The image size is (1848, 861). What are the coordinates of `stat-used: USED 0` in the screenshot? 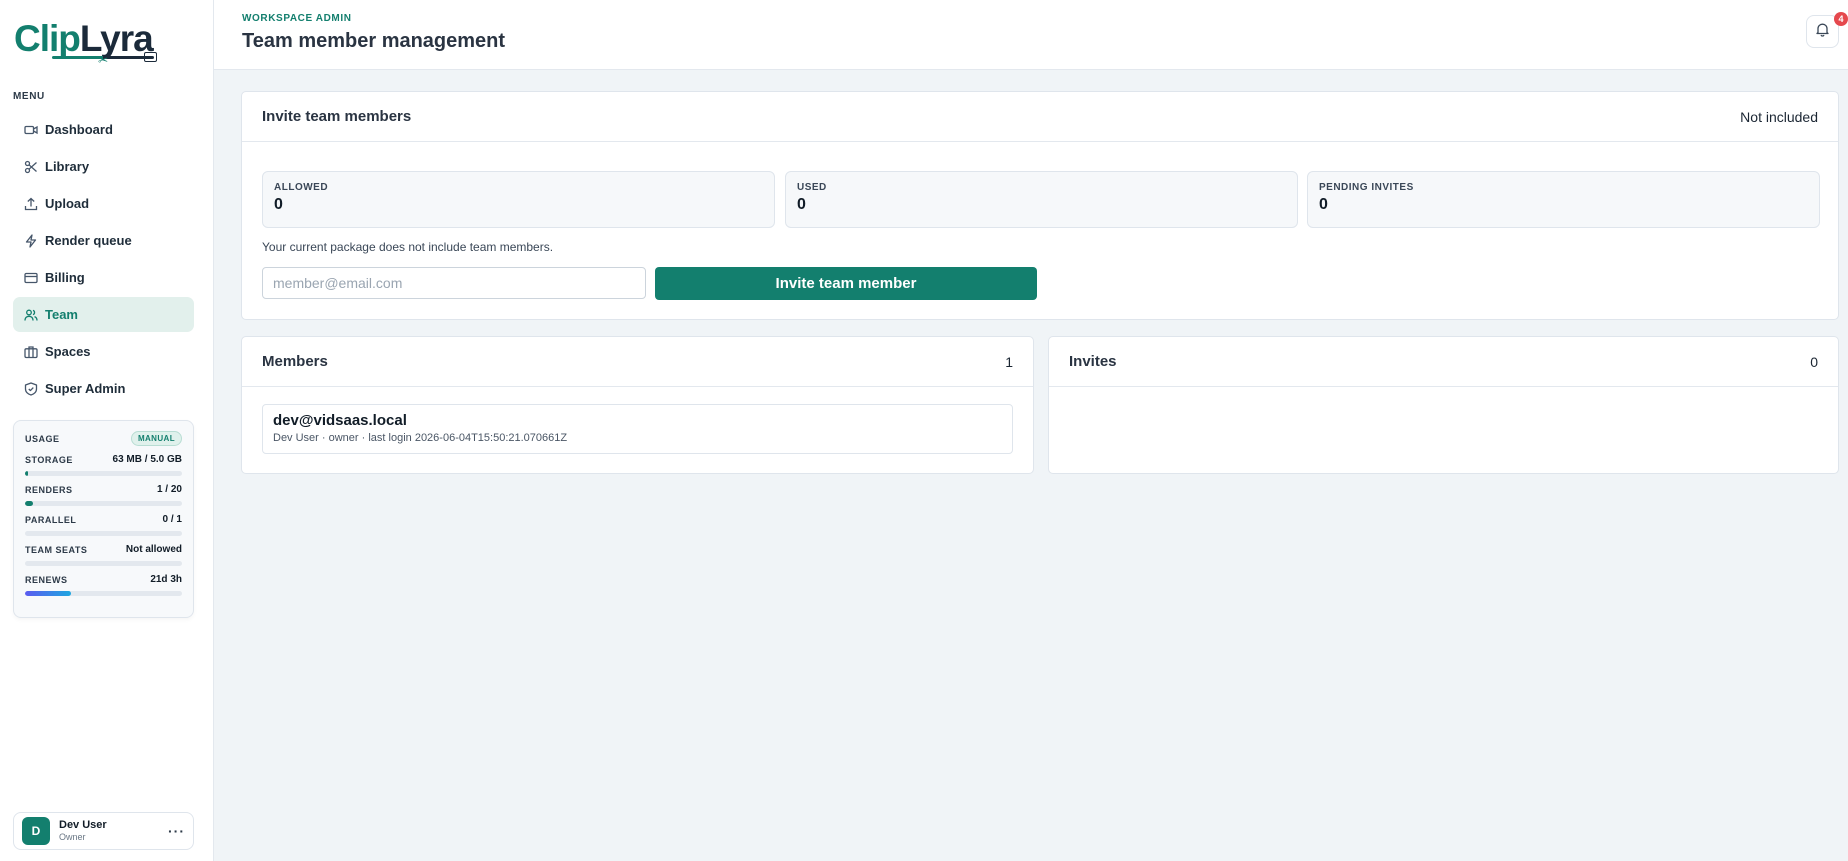 It's located at (1041, 199).